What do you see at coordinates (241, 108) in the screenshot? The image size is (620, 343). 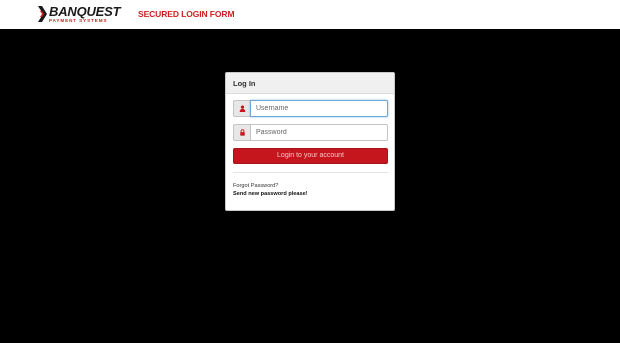 I see `user-icon` at bounding box center [241, 108].